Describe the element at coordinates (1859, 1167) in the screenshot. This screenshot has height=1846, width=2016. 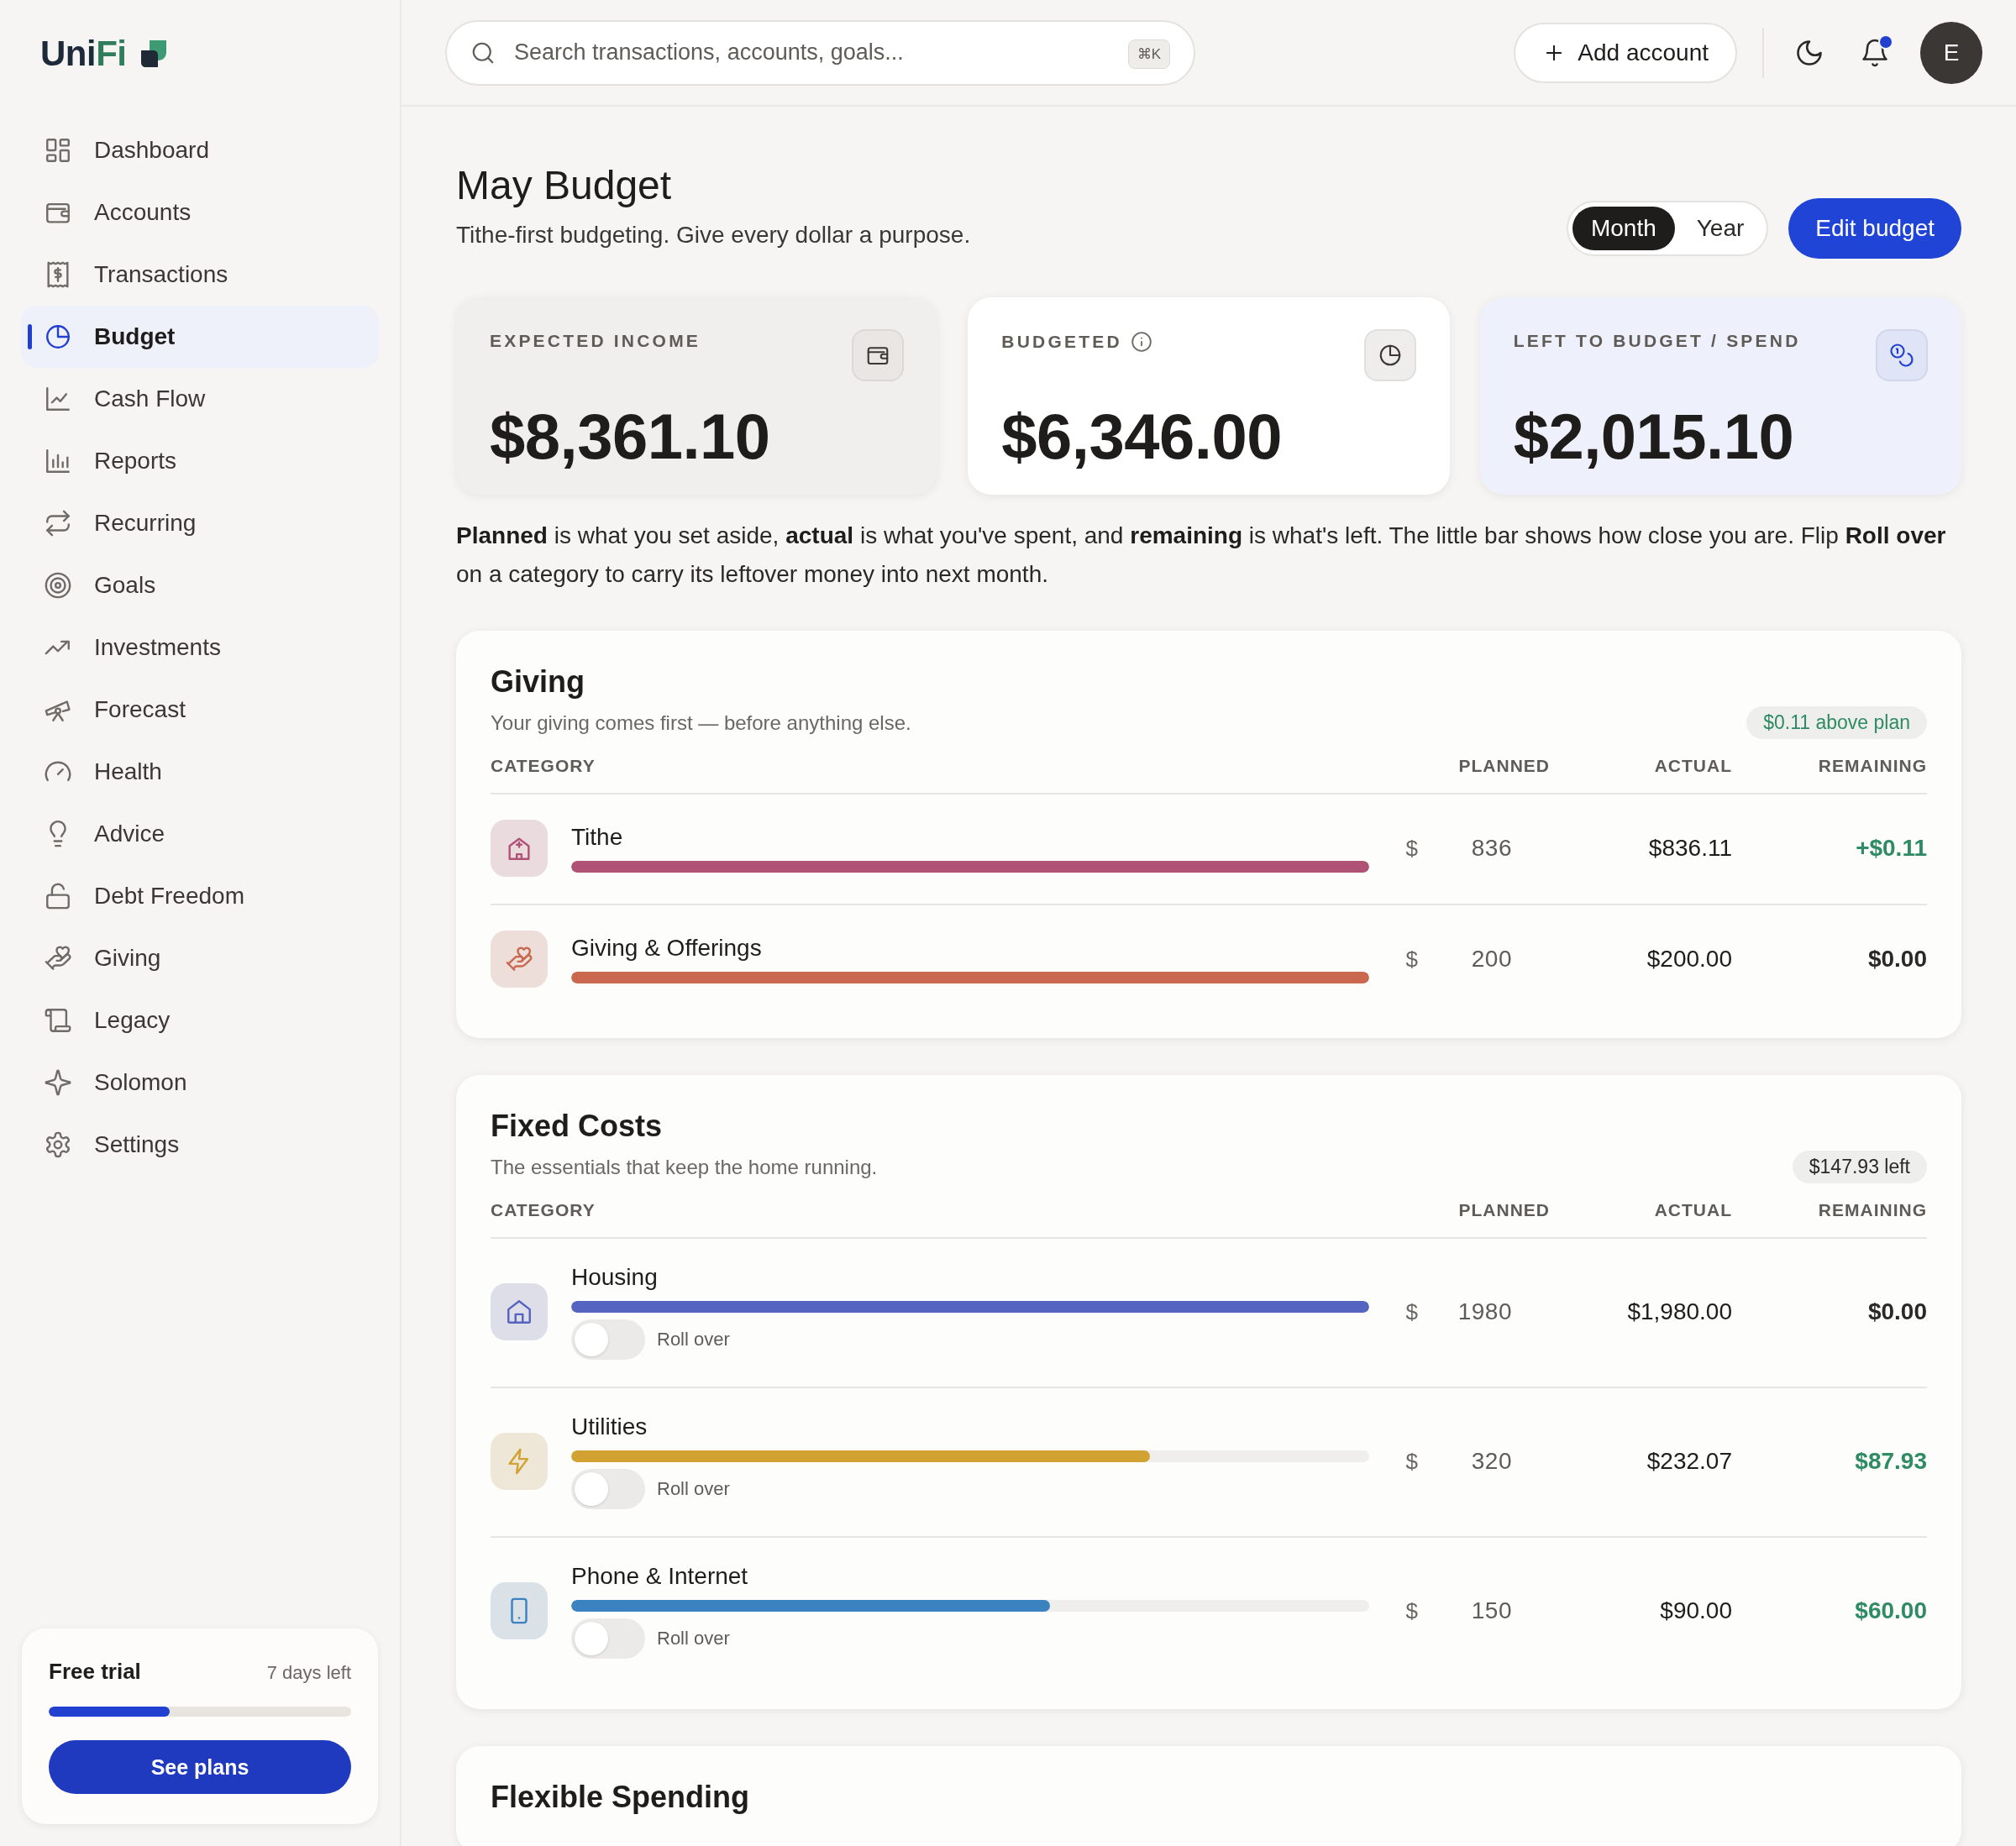
I see `section-status-badge: $147.93 left` at that location.